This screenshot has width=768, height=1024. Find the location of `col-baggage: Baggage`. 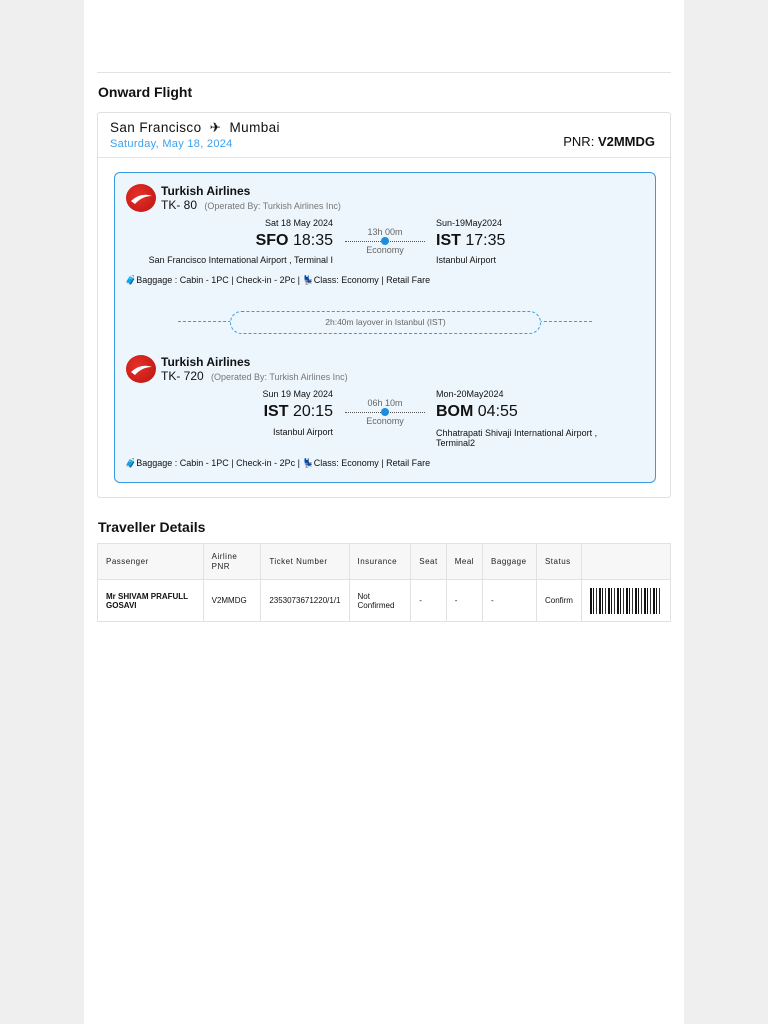

col-baggage: Baggage is located at coordinates (509, 561).